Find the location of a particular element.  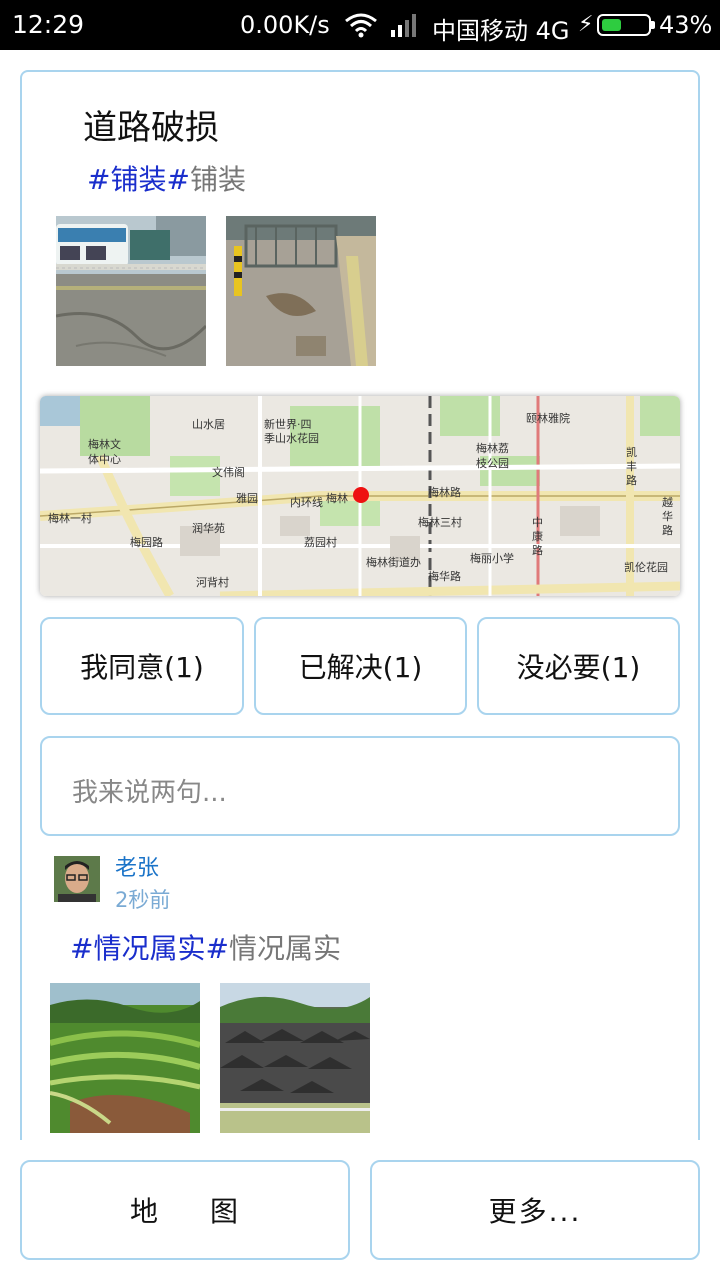

battery-icon is located at coordinates (626, 25).